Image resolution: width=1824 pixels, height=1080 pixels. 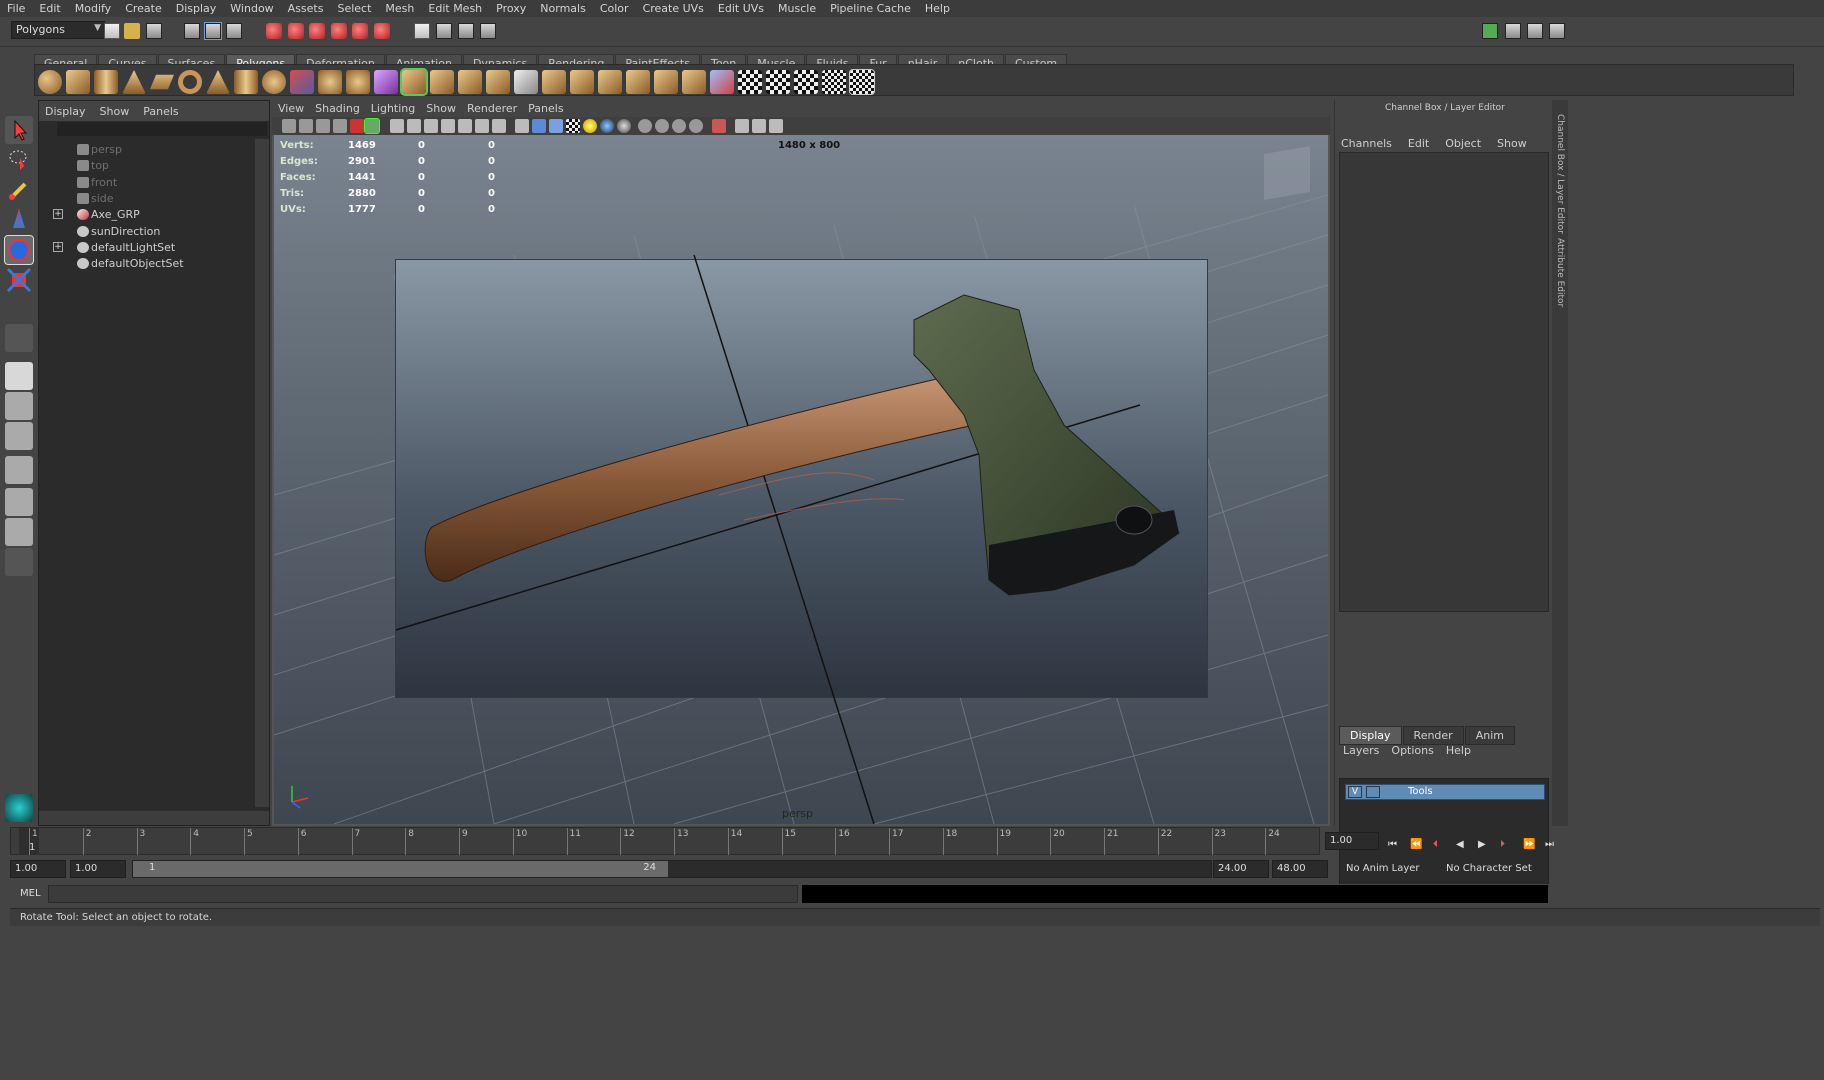 I want to click on render-settings-icon, so click(x=488, y=31).